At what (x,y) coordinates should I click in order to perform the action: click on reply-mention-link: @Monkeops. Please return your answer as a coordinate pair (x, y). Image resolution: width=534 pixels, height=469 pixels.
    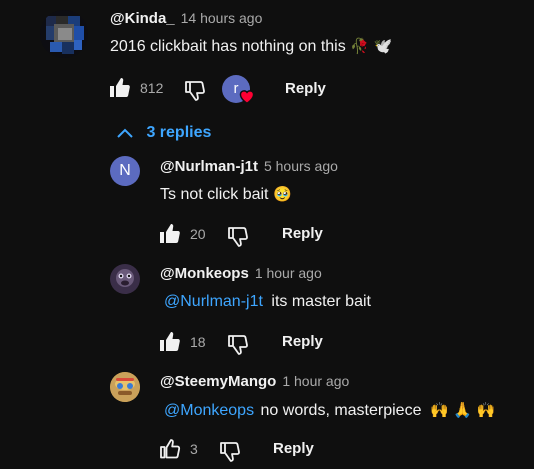
    Looking at the image, I should click on (209, 410).